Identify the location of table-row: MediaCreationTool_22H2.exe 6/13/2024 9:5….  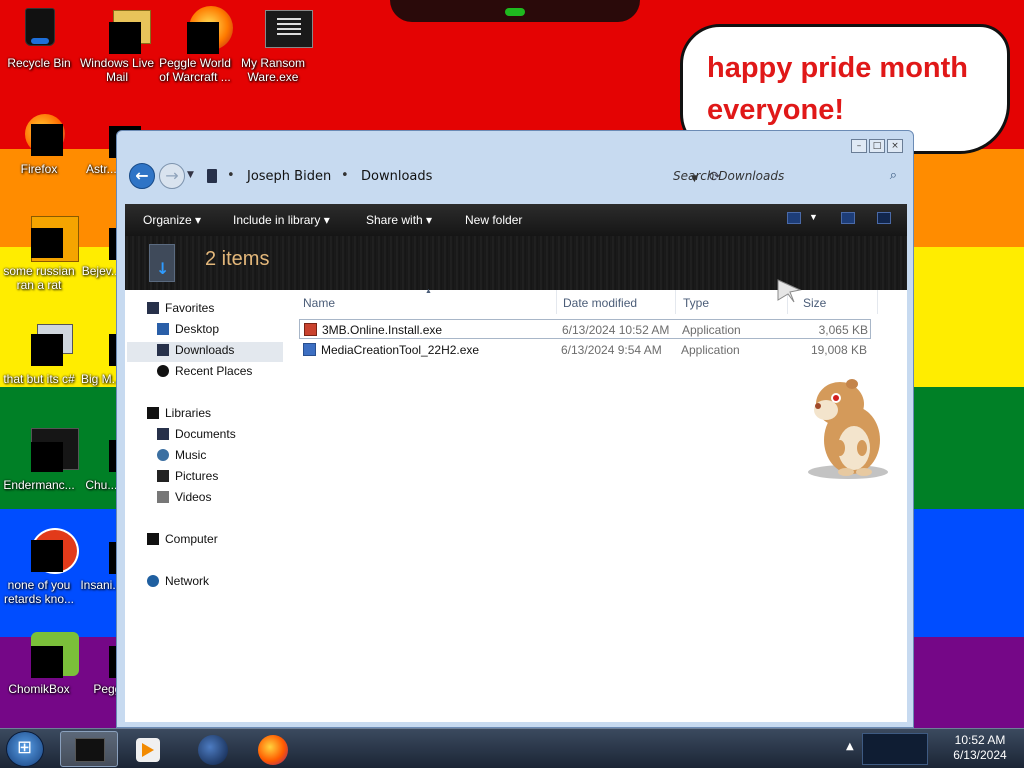
(585, 350).